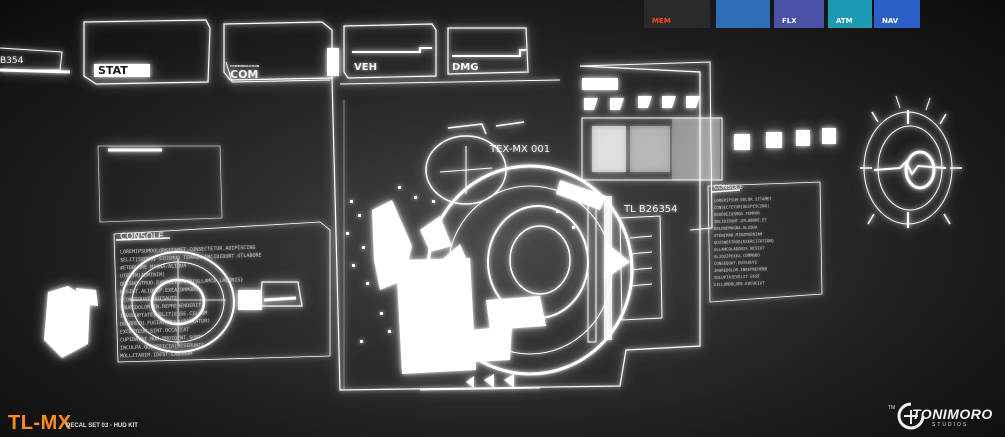 The height and width of the screenshot is (437, 1005). I want to click on id-label: TL B26354, so click(651, 209).